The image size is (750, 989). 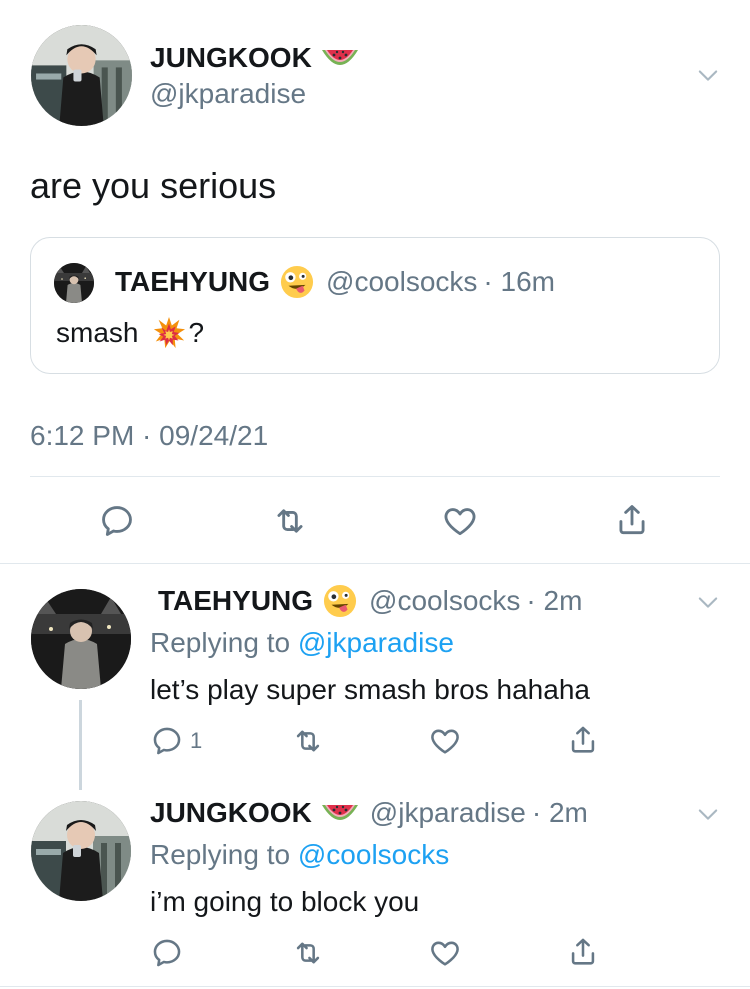 I want to click on quoted-tweet-card: TAEHYUNG @coolsocks · 16m smash ?, so click(x=375, y=305).